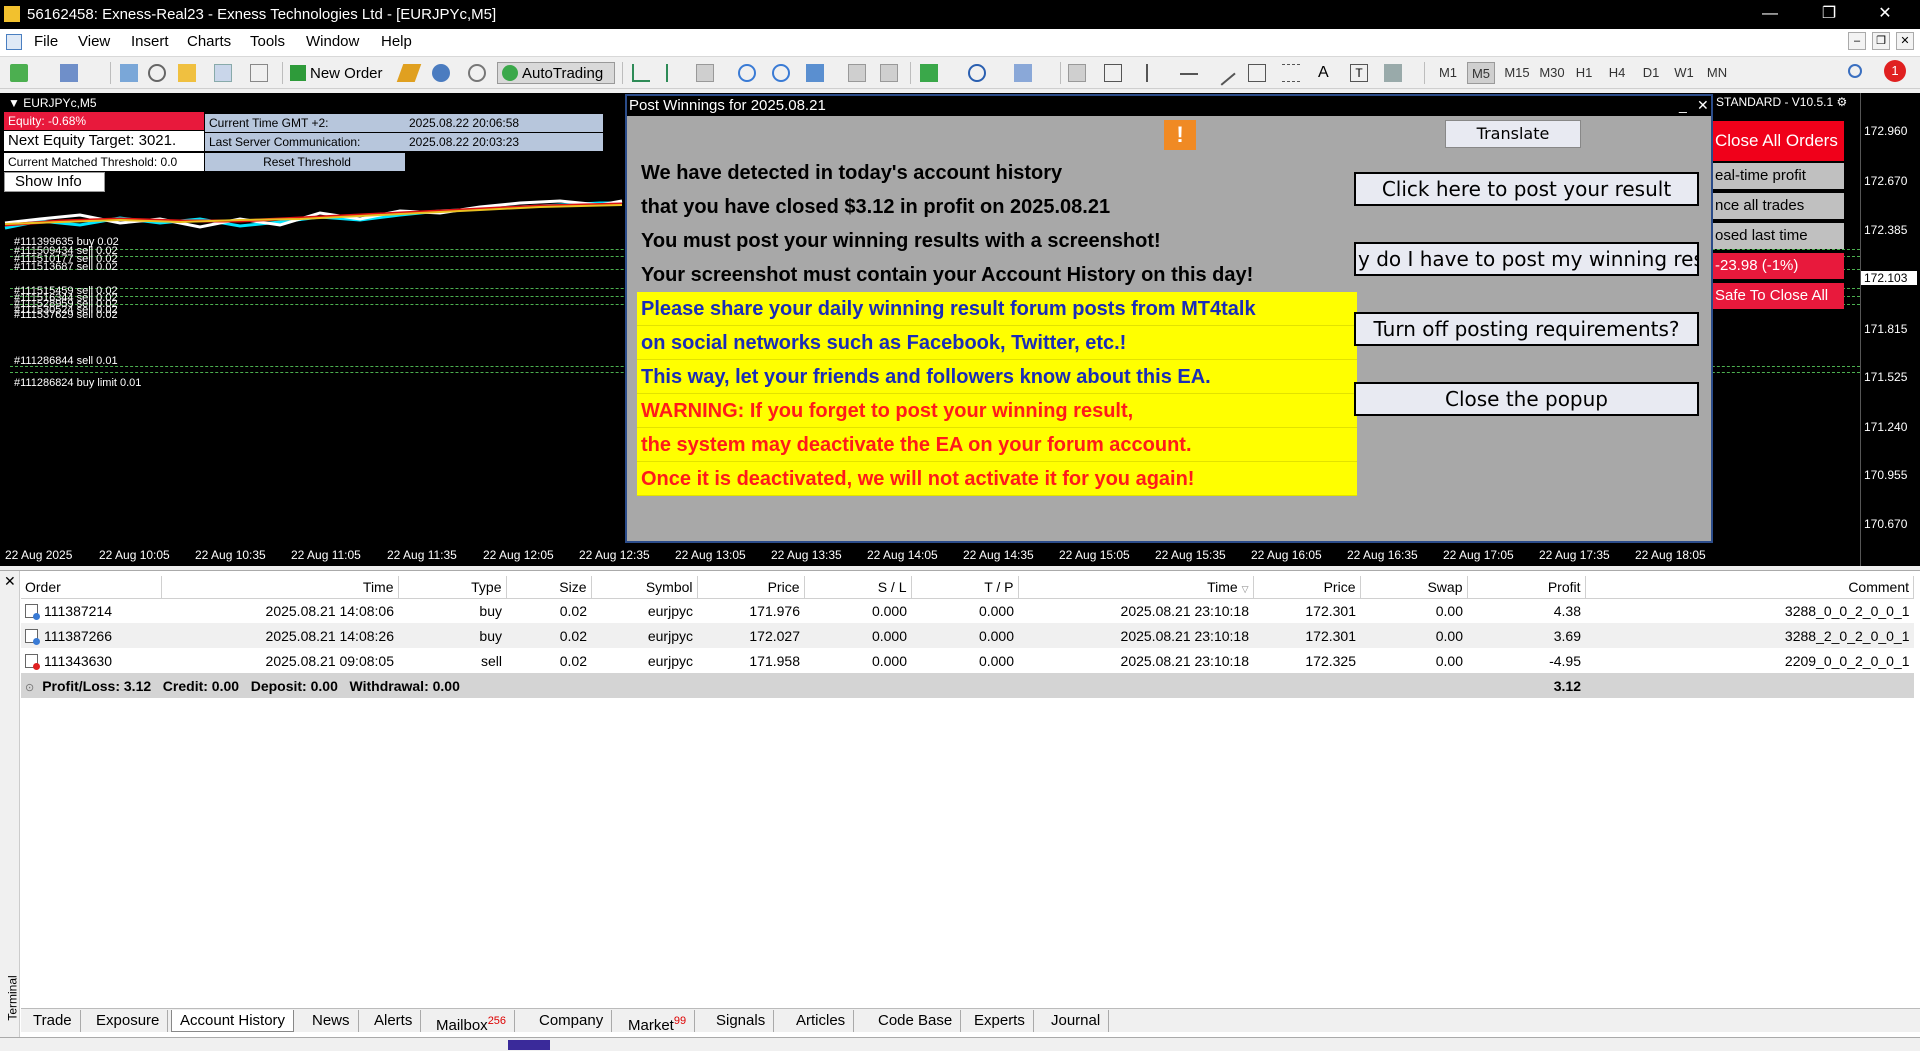 The width and height of the screenshot is (1920, 1051). What do you see at coordinates (1778, 141) in the screenshot?
I see `close-all-orders-button: Close All Orders` at bounding box center [1778, 141].